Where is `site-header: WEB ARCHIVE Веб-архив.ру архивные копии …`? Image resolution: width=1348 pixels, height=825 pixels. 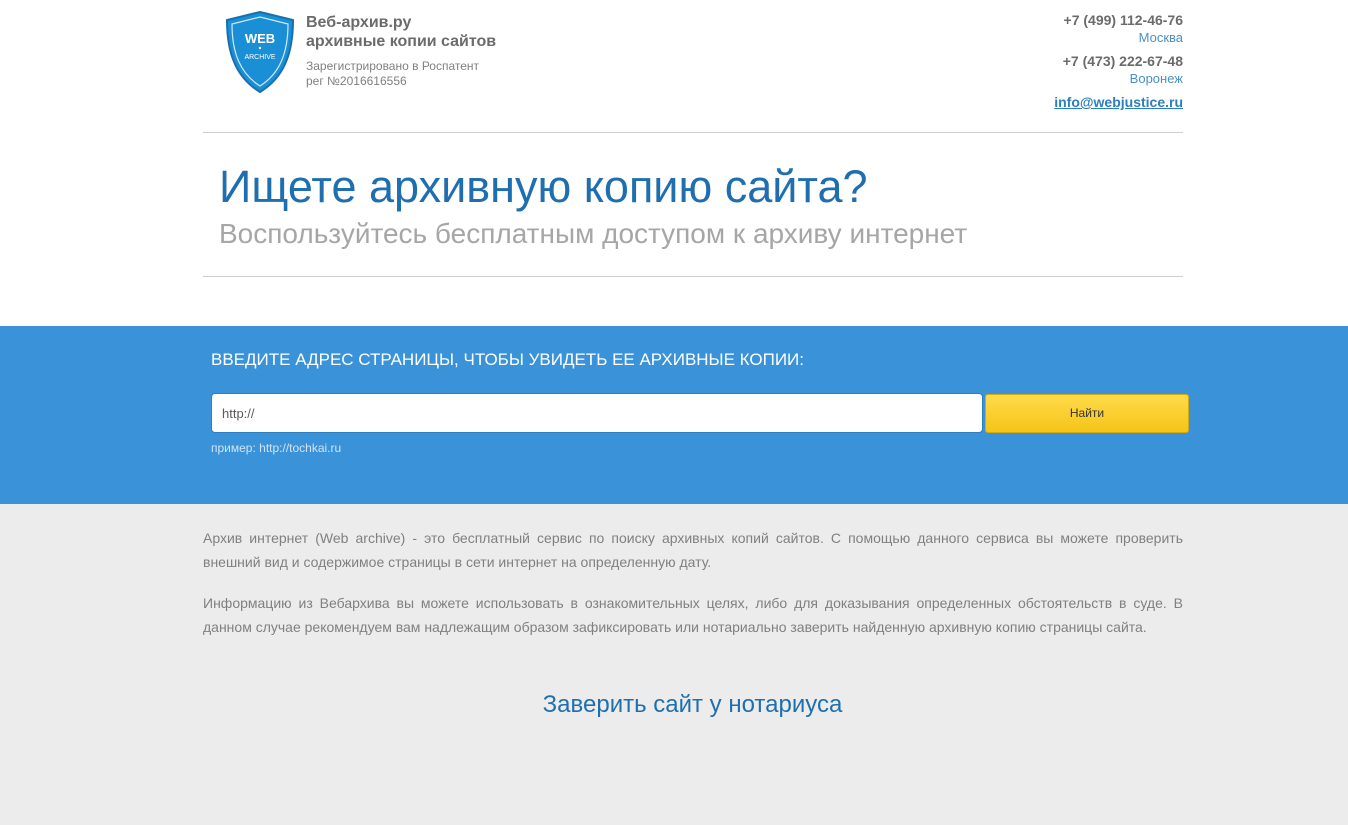 site-header: WEB ARCHIVE Веб-архив.ру архивные копии … is located at coordinates (693, 66).